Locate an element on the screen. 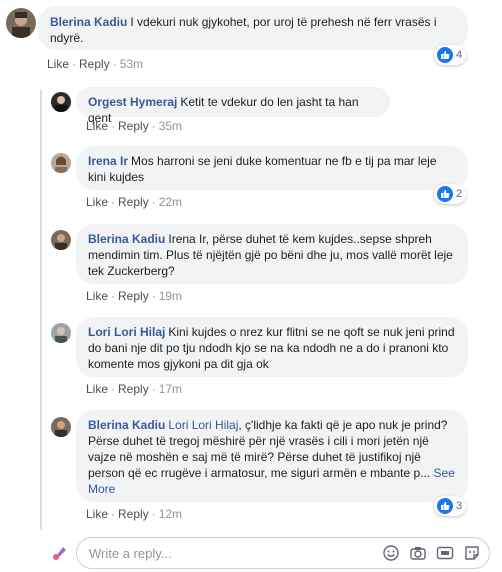  reaction-count-badge: 3 is located at coordinates (450, 506).